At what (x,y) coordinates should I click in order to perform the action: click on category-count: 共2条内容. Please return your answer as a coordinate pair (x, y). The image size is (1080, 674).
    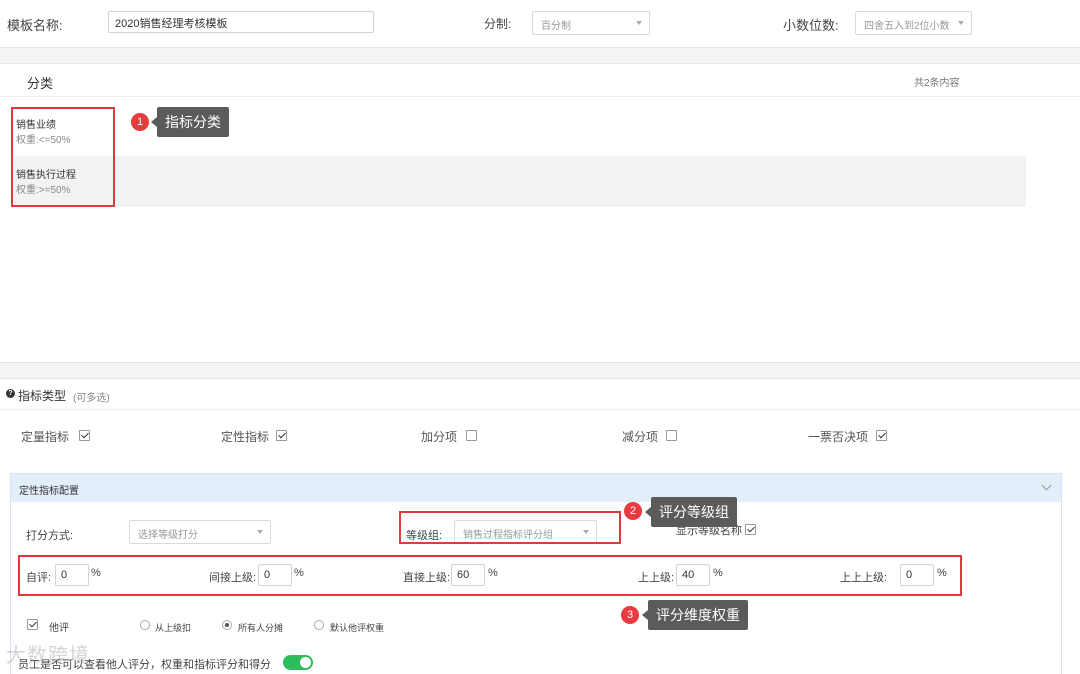
    Looking at the image, I should click on (937, 83).